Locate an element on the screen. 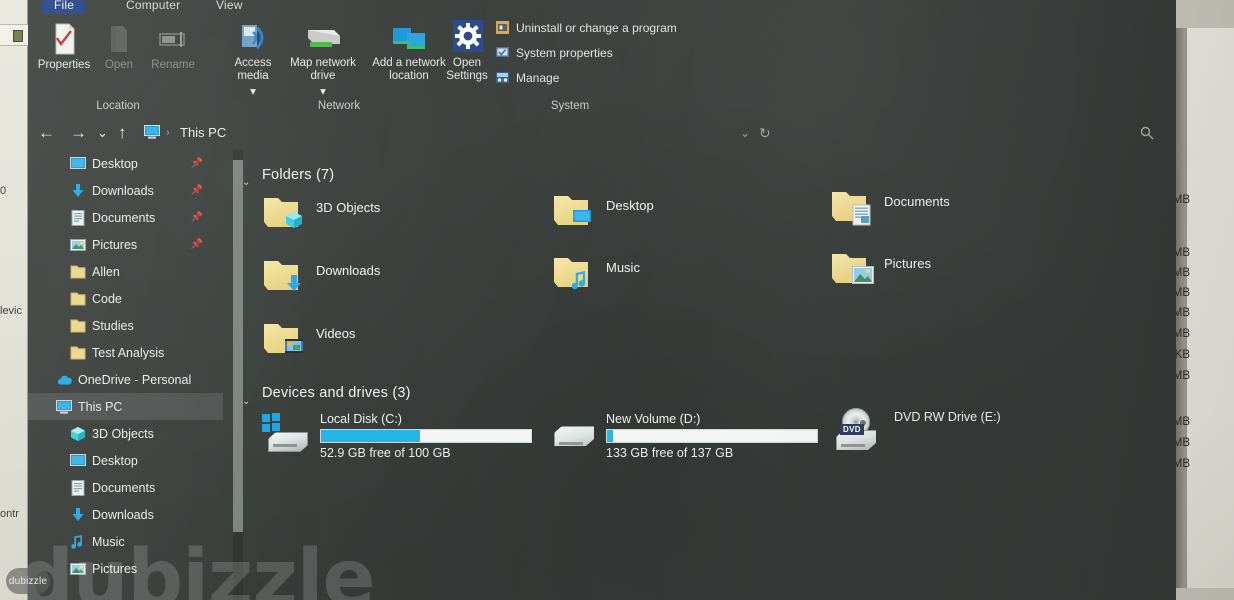  back-button: ← is located at coordinates (46, 133).